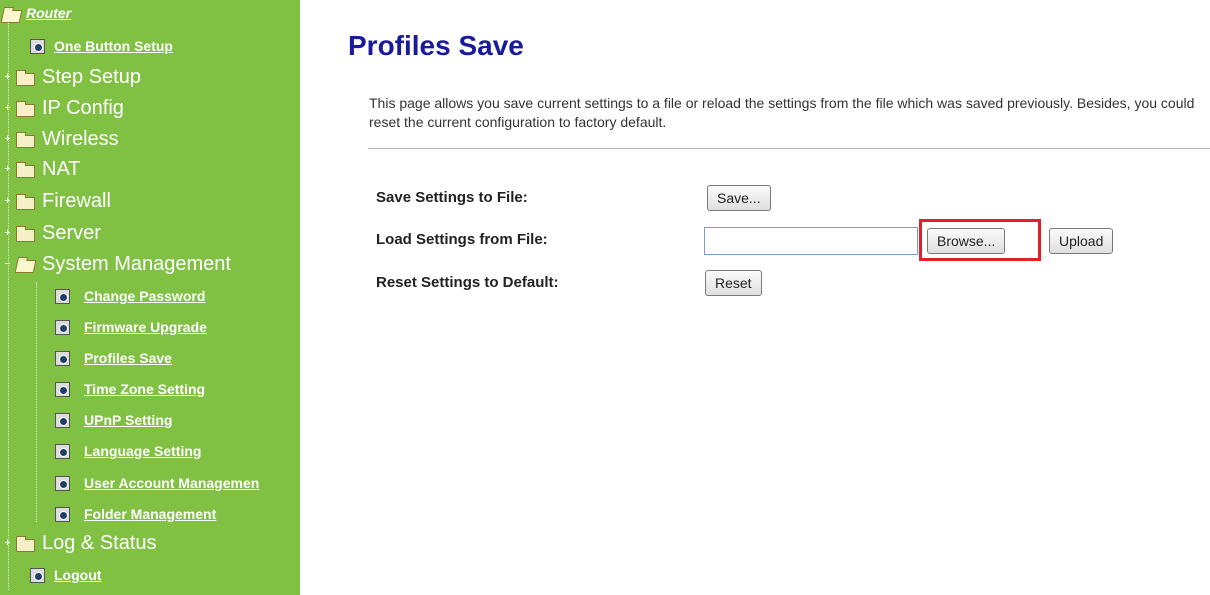  What do you see at coordinates (91, 77) in the screenshot?
I see `folder-label: Step Setup` at bounding box center [91, 77].